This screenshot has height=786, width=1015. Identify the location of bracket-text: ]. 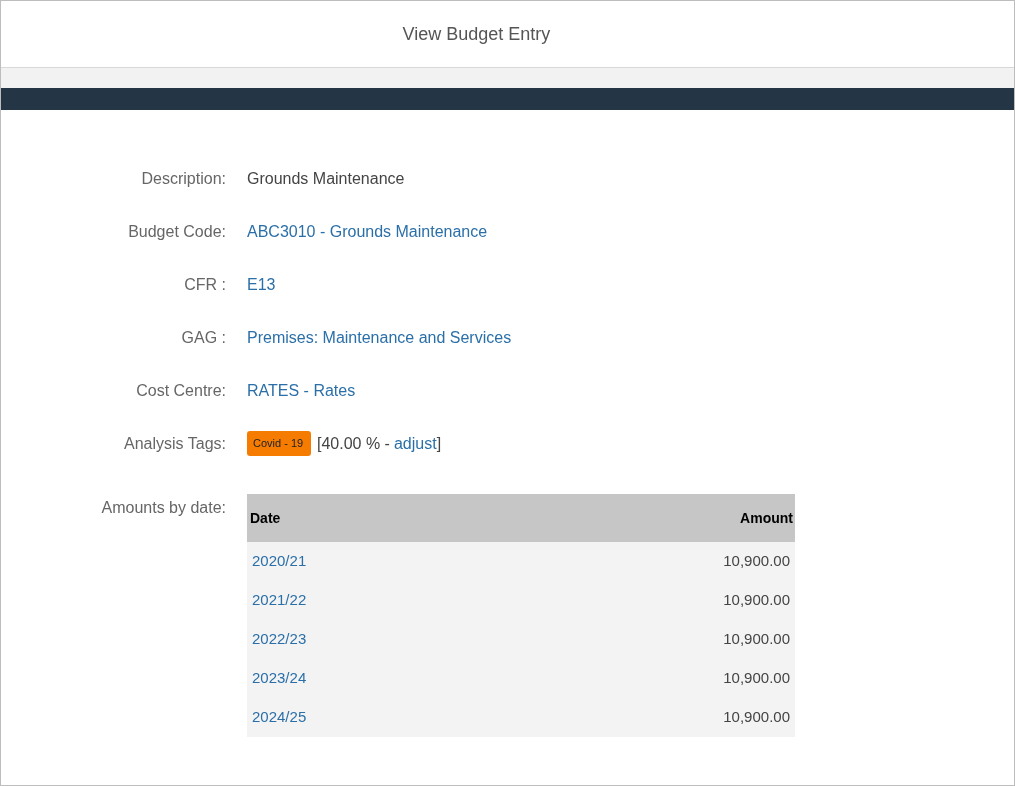
(439, 443).